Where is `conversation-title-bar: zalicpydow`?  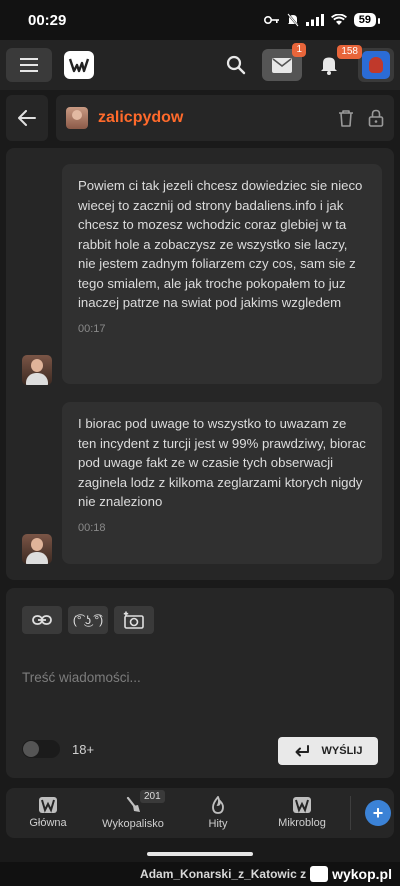
conversation-title-bar: zalicpydow is located at coordinates (225, 118).